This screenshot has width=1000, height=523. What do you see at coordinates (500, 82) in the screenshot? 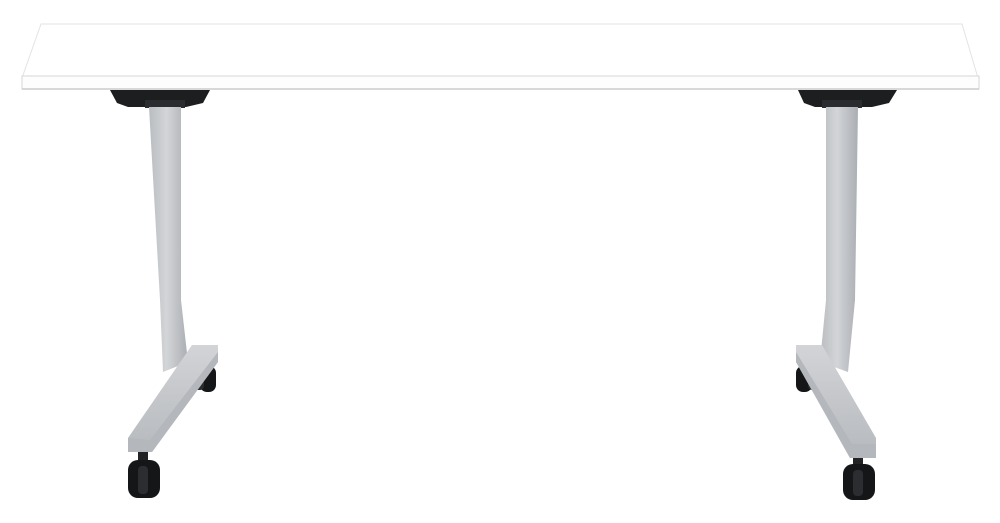
I see `table-top-edge` at bounding box center [500, 82].